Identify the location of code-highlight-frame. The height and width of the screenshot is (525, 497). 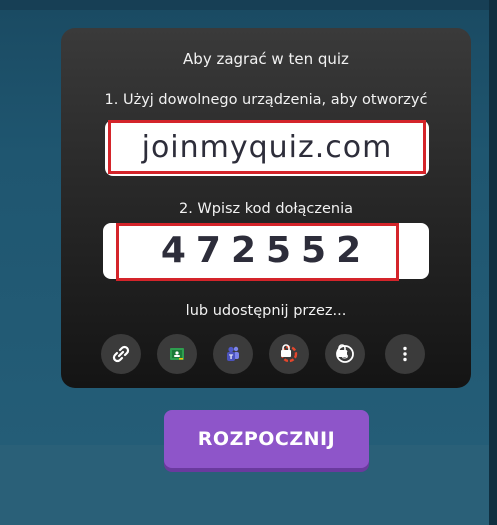
(257, 252).